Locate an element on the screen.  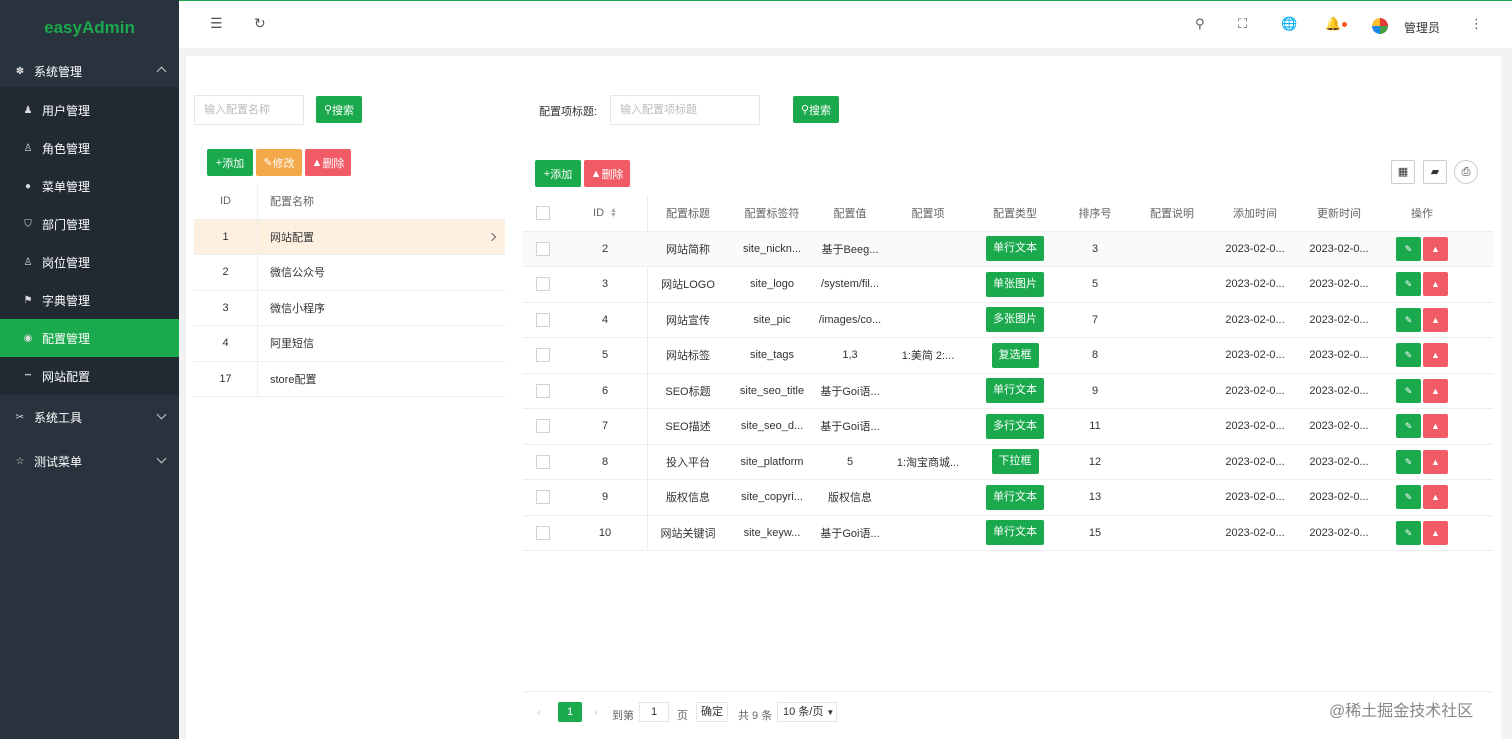
search-icon: ⚲ is located at coordinates (1200, 24).